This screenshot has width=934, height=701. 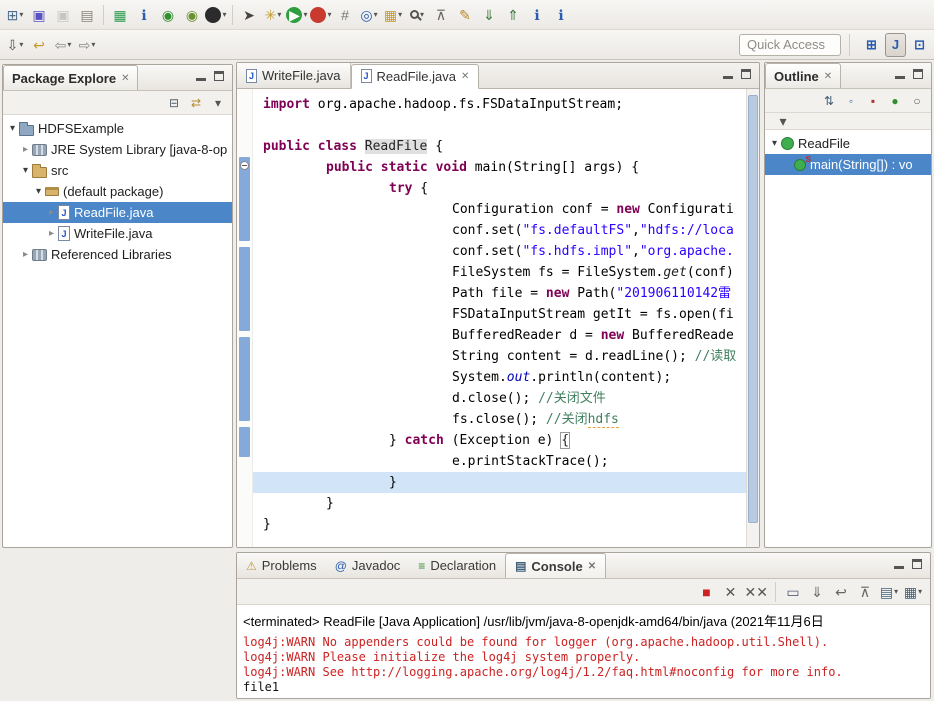 What do you see at coordinates (499, 167) in the screenshot?
I see `code-line: public static void main(String[] args) {` at bounding box center [499, 167].